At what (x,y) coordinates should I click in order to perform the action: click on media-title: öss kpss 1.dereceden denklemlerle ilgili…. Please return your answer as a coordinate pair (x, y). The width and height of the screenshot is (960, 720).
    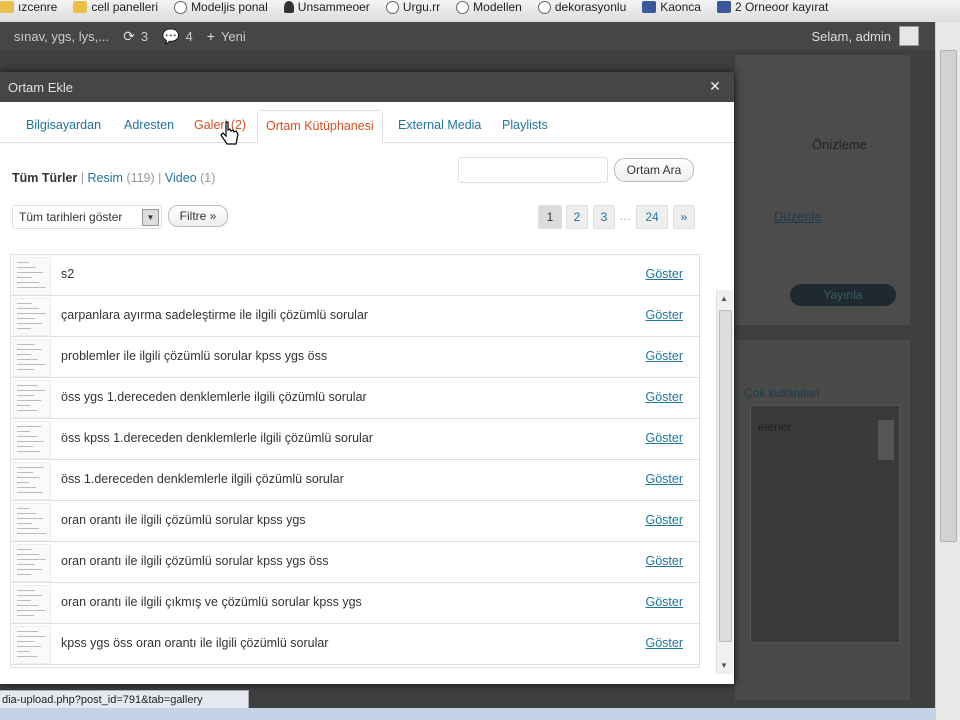
    Looking at the image, I should click on (217, 438).